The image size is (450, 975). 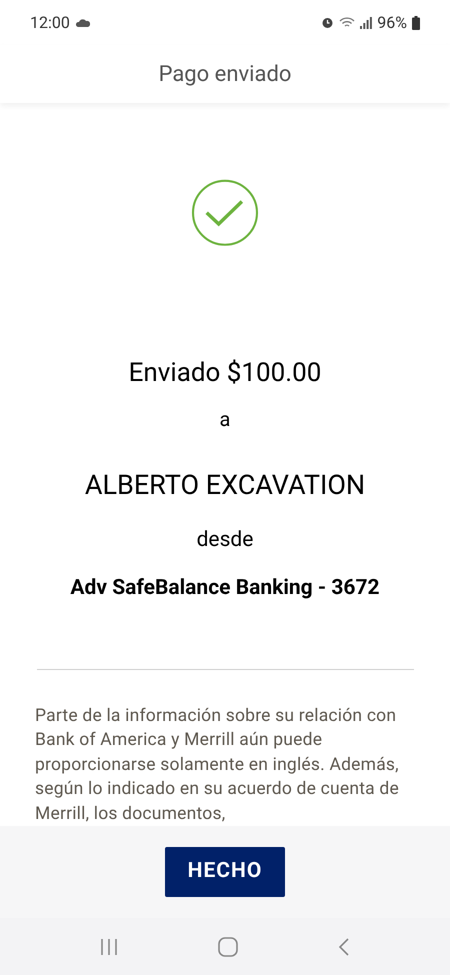 I want to click on alarm-icon, so click(x=327, y=22).